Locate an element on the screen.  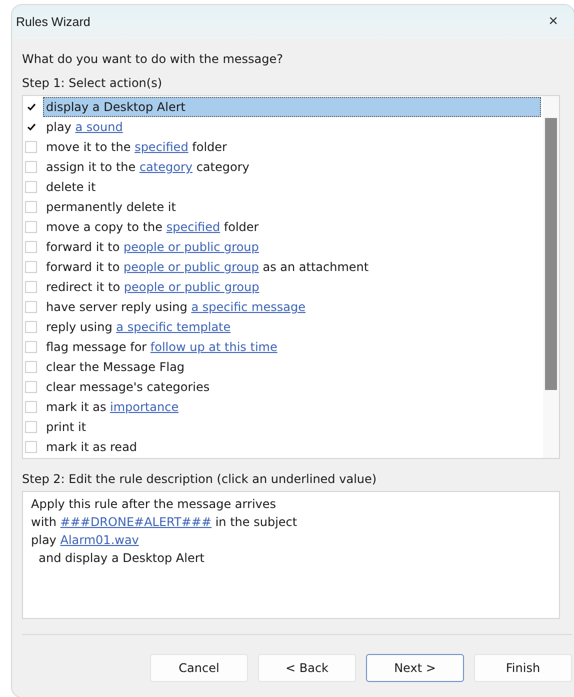
action-item: mark it as importance is located at coordinates (112, 407).